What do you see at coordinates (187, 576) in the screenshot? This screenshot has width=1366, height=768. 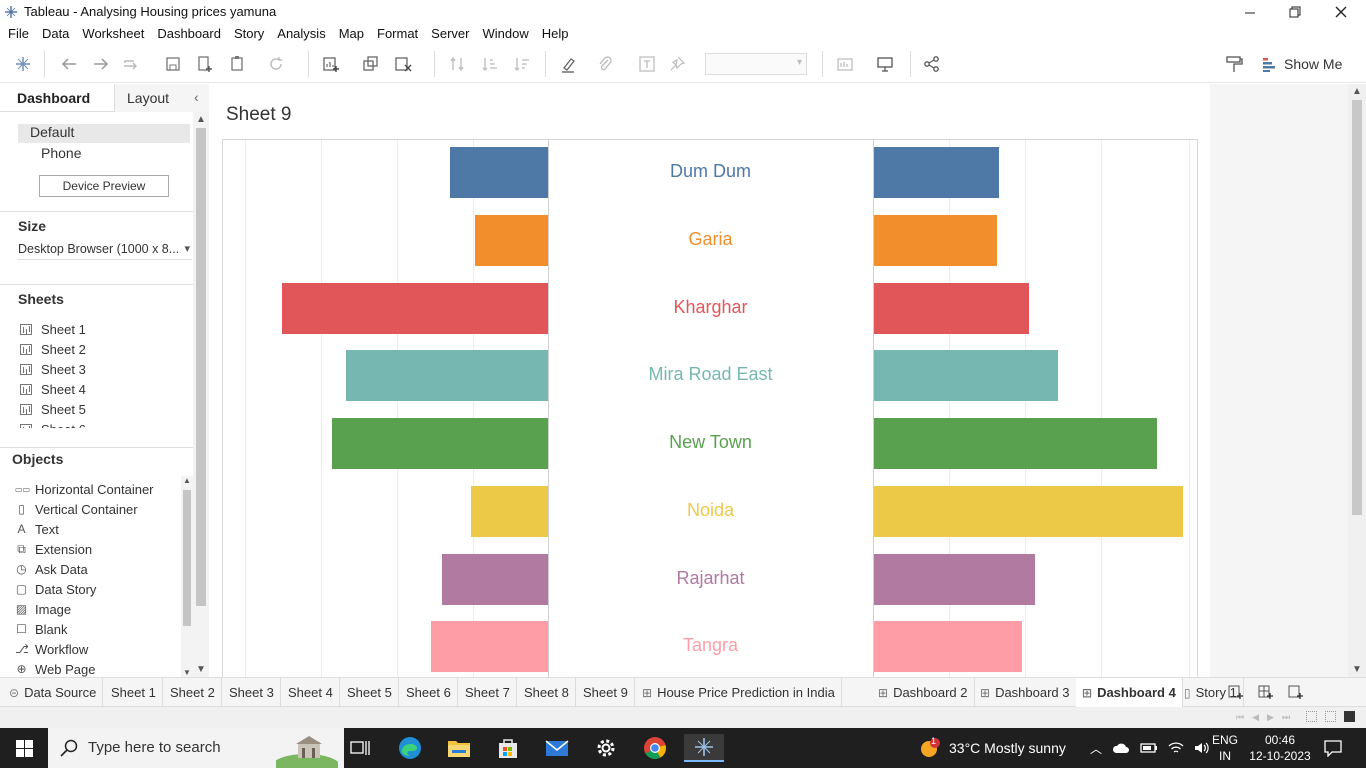 I see `objects-scrollbar: ▲ ▼` at bounding box center [187, 576].